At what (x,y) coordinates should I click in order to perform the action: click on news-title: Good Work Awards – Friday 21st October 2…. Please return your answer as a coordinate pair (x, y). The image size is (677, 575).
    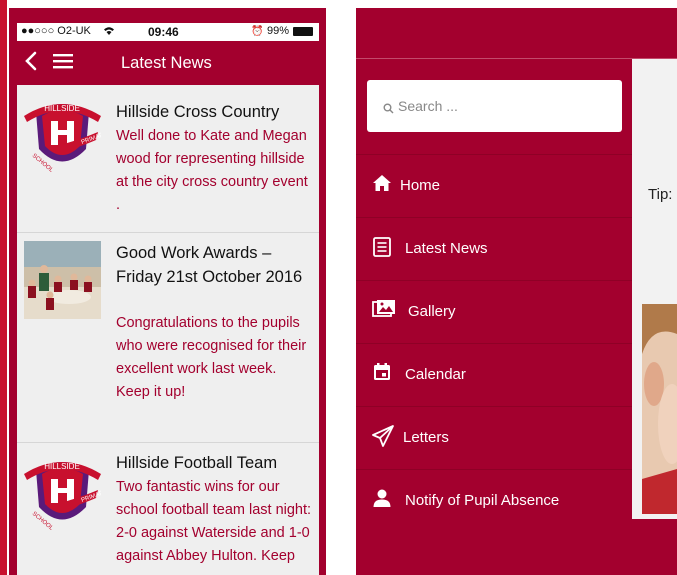
    Looking at the image, I should click on (209, 265).